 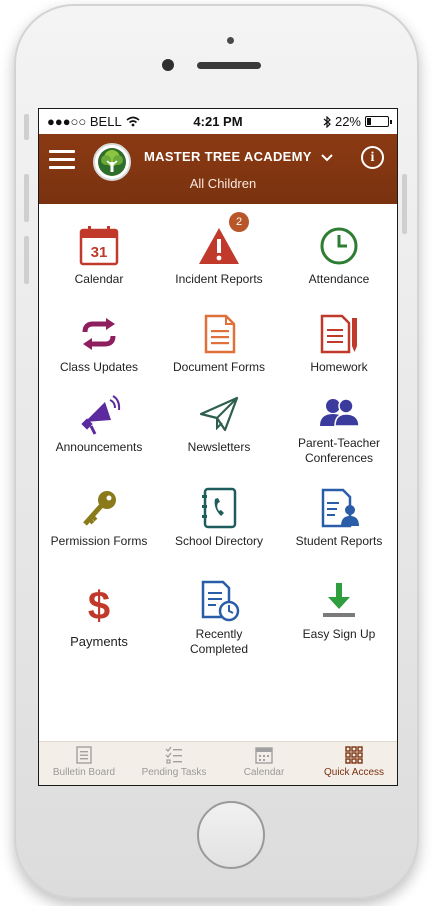 I want to click on proximity-sensor, so click(x=230, y=40).